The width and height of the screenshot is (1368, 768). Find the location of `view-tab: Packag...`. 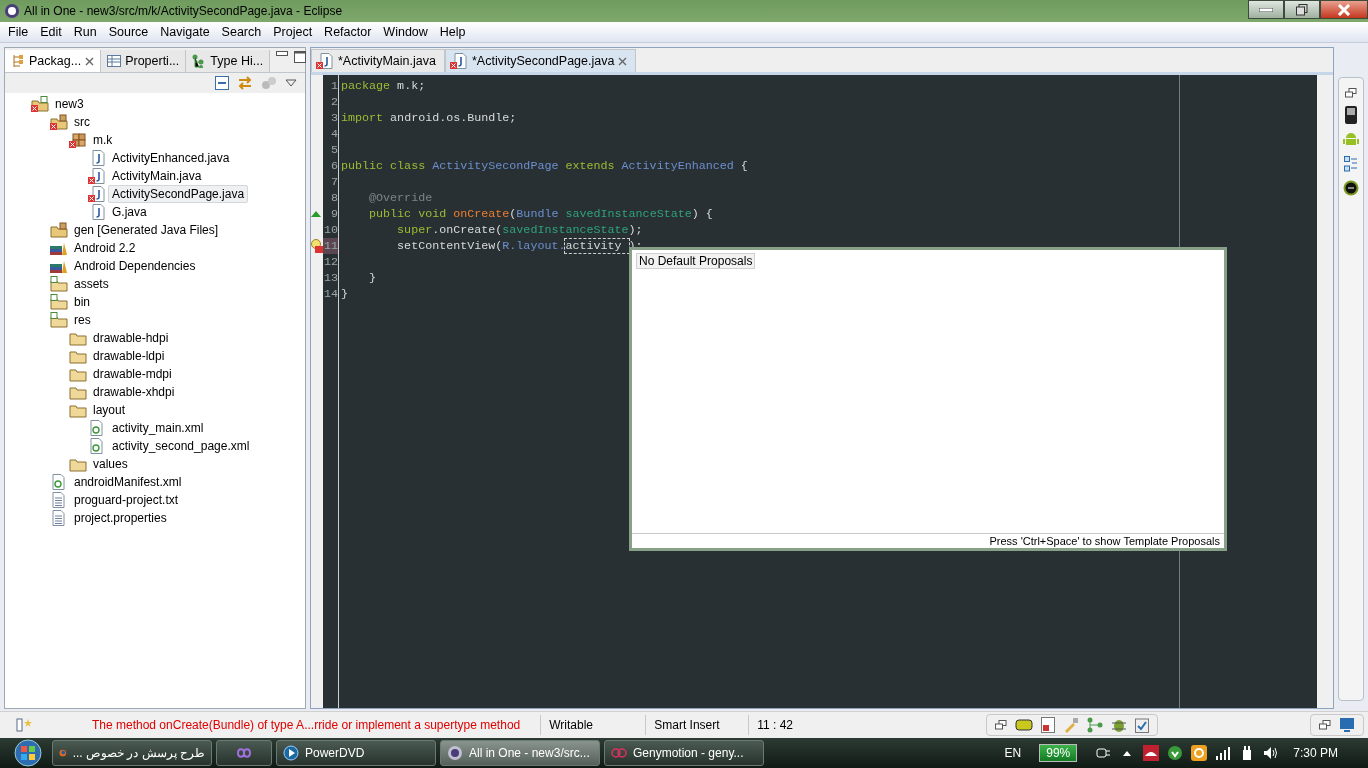

view-tab: Packag... is located at coordinates (53, 61).